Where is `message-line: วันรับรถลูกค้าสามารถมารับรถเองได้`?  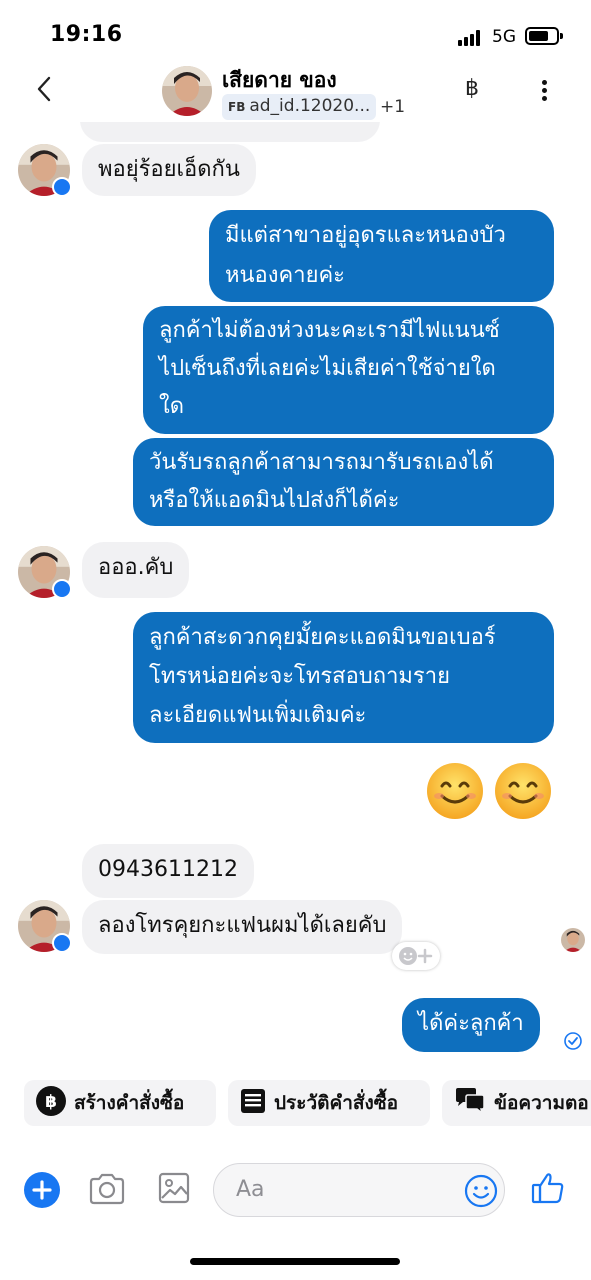
message-line: วันรับรถลูกค้าสามารถมารับรถเองได้ is located at coordinates (321, 462).